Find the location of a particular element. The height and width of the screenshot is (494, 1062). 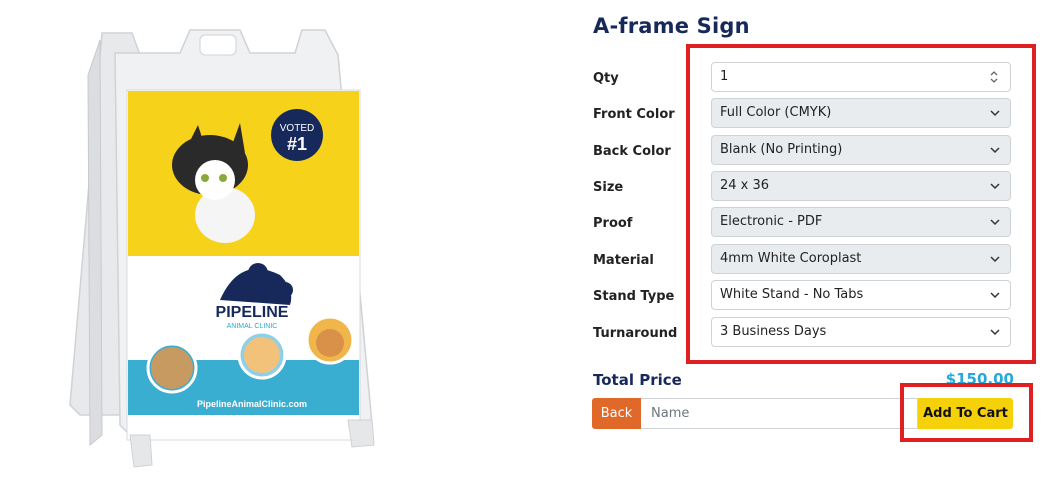

turnaround-label: Turnaround is located at coordinates (635, 333).